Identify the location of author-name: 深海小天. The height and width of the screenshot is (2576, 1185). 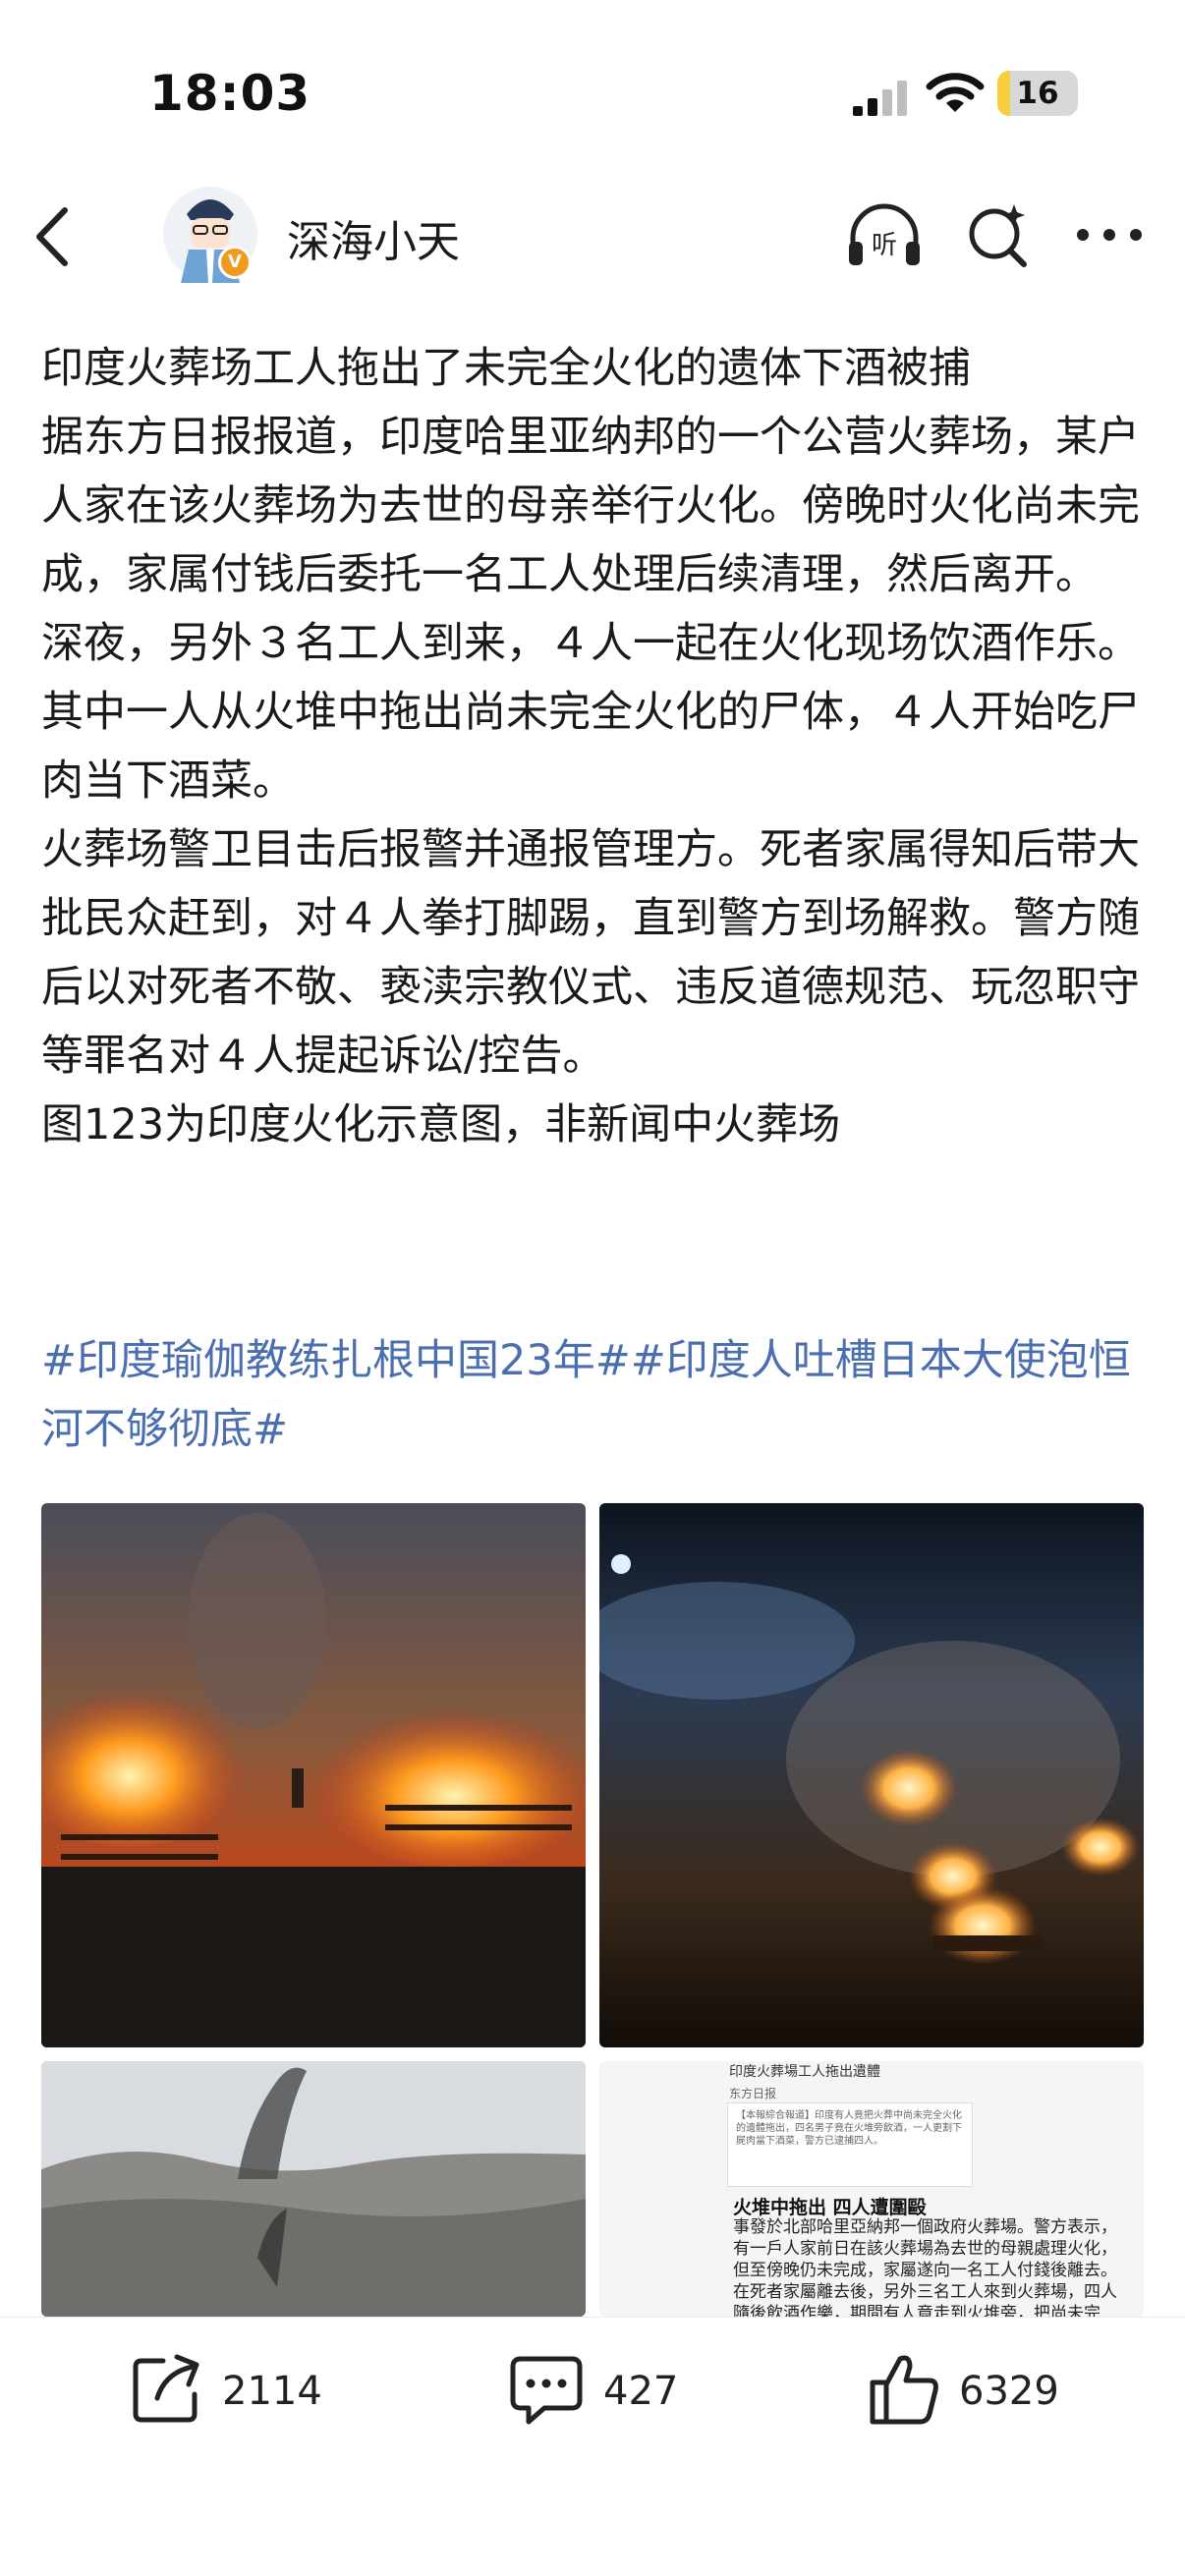
(374, 237).